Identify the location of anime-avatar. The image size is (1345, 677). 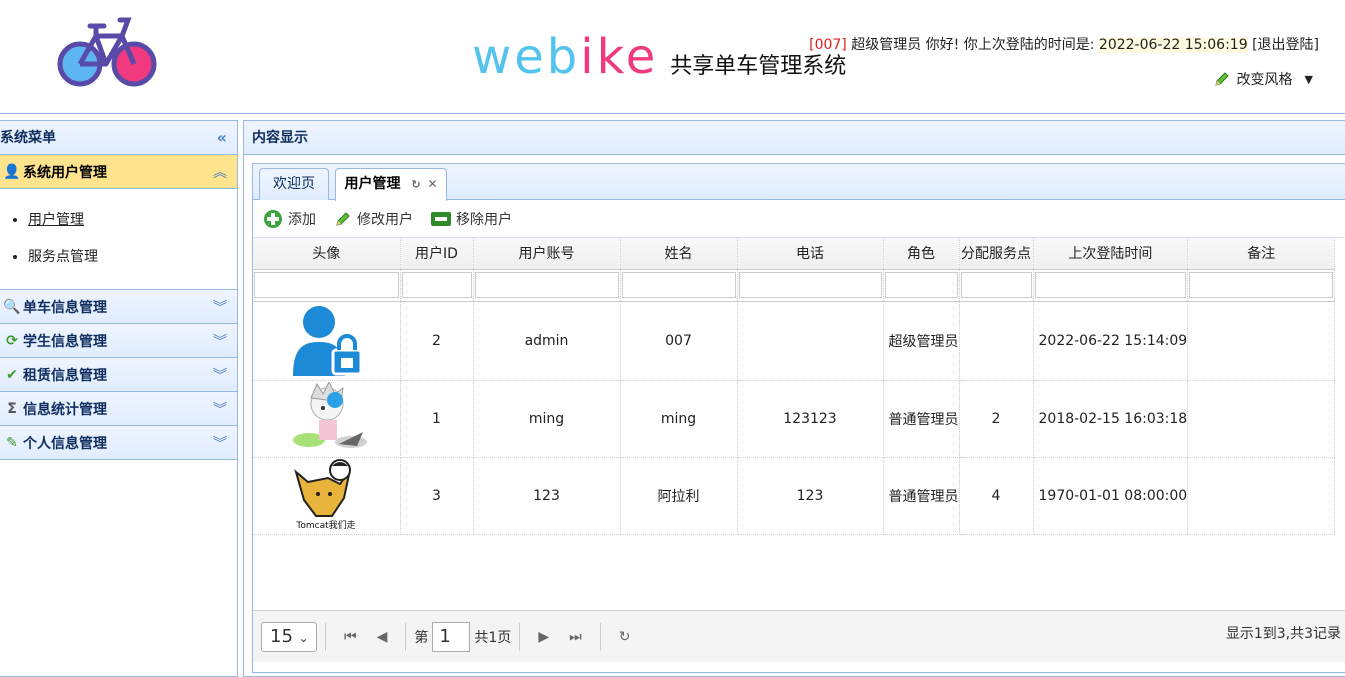
(330, 414).